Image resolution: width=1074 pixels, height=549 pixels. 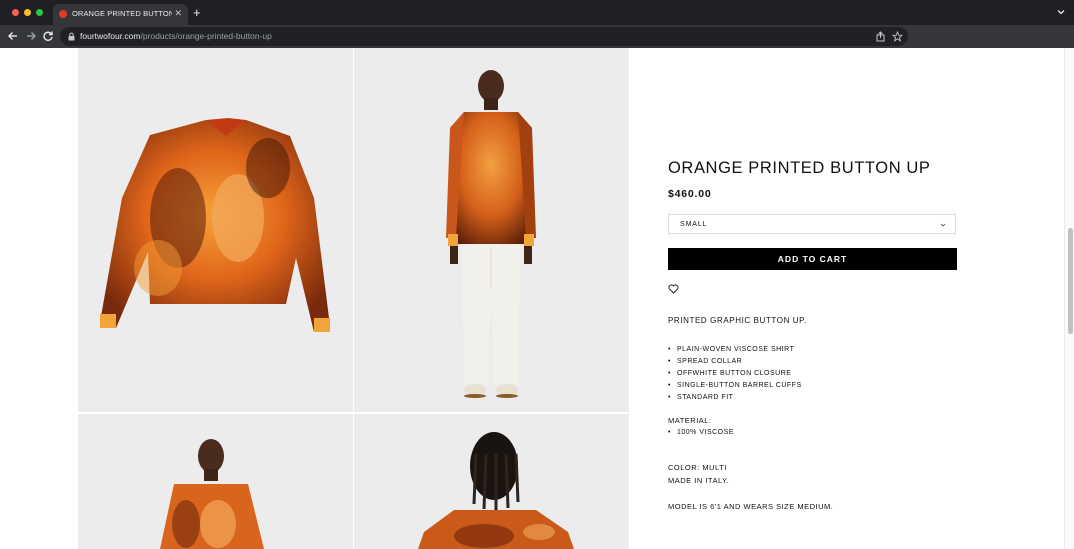 I want to click on tab-title: ORANGE PRINTED BUTTON UP, so click(x=122, y=13).